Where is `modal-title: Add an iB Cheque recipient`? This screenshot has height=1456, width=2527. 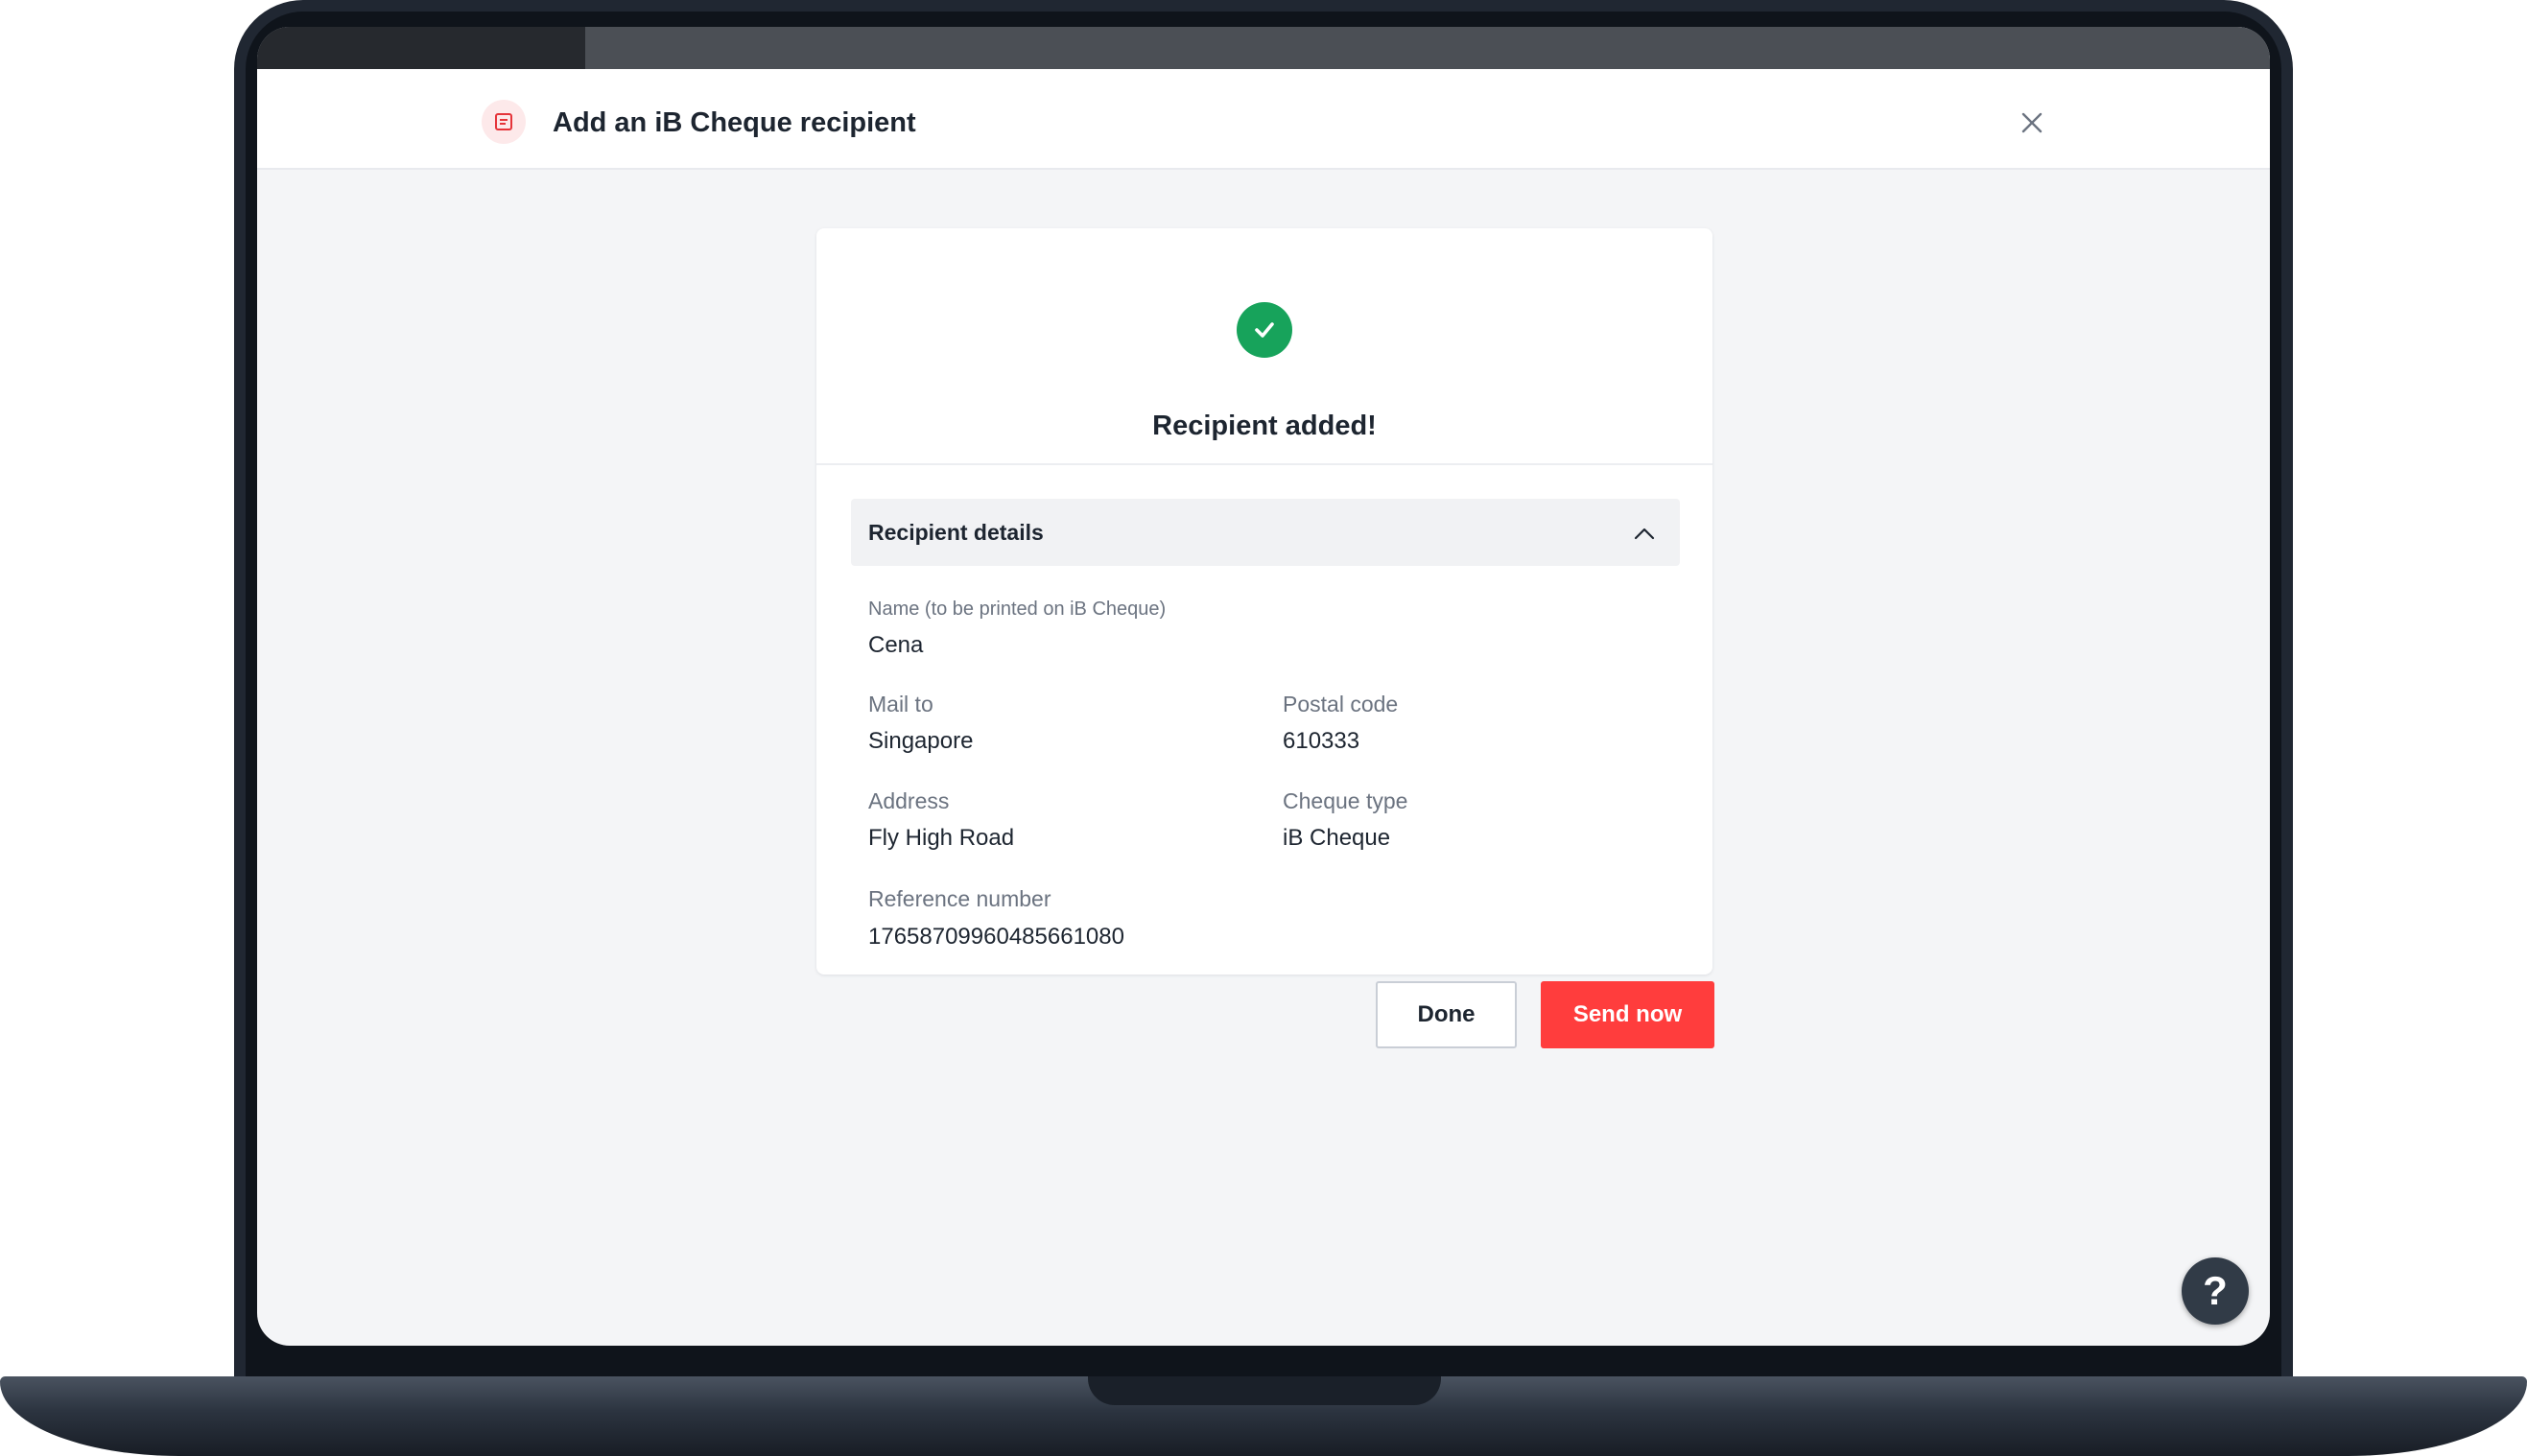 modal-title: Add an iB Cheque recipient is located at coordinates (734, 123).